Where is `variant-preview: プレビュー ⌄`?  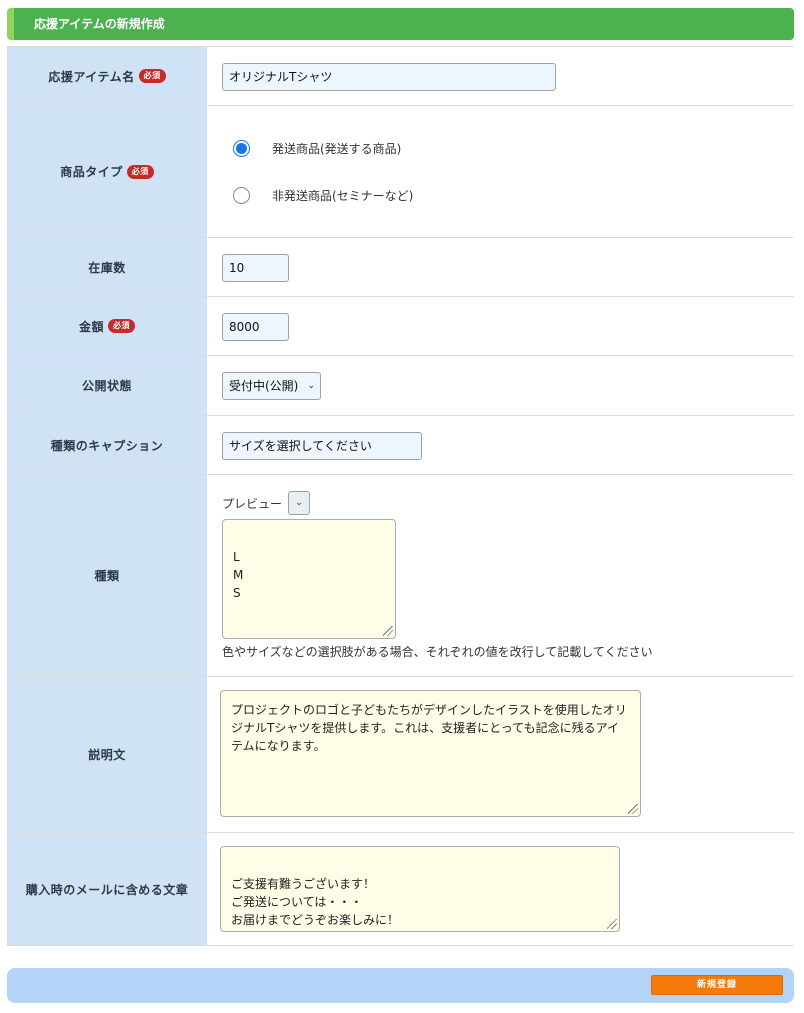 variant-preview: プレビュー ⌄ is located at coordinates (266, 503).